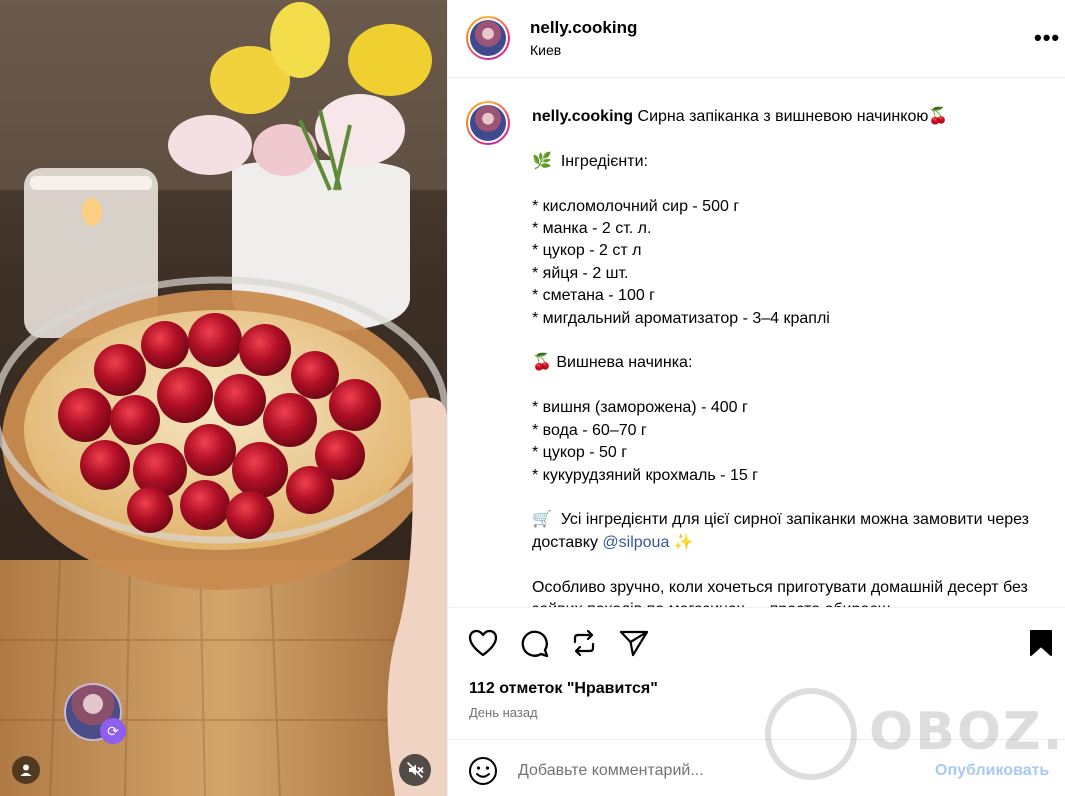  What do you see at coordinates (563, 689) in the screenshot?
I see `like-count: 112 отметок "Нравится"` at bounding box center [563, 689].